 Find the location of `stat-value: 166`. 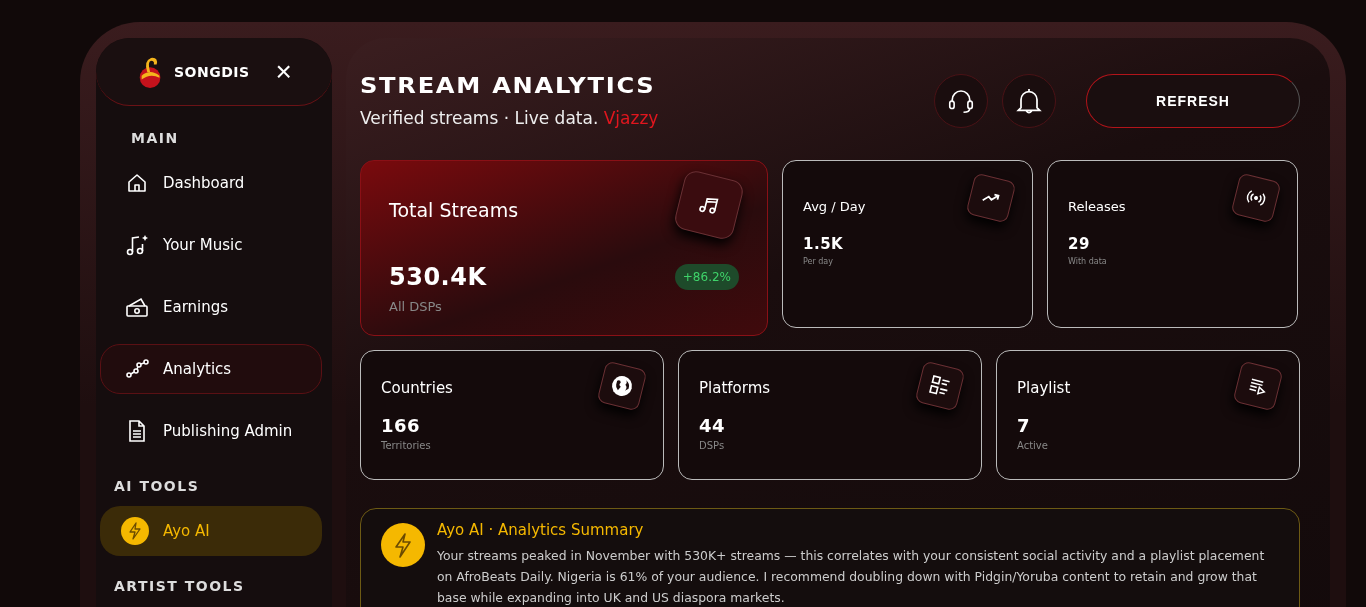

stat-value: 166 is located at coordinates (401, 425).